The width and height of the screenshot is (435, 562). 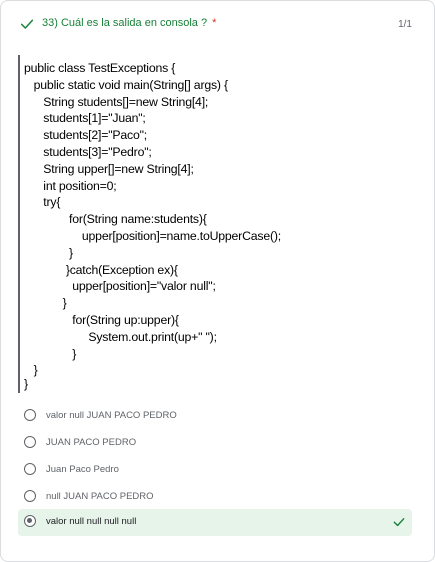 What do you see at coordinates (91, 521) in the screenshot?
I see `option-label: valor null null null null` at bounding box center [91, 521].